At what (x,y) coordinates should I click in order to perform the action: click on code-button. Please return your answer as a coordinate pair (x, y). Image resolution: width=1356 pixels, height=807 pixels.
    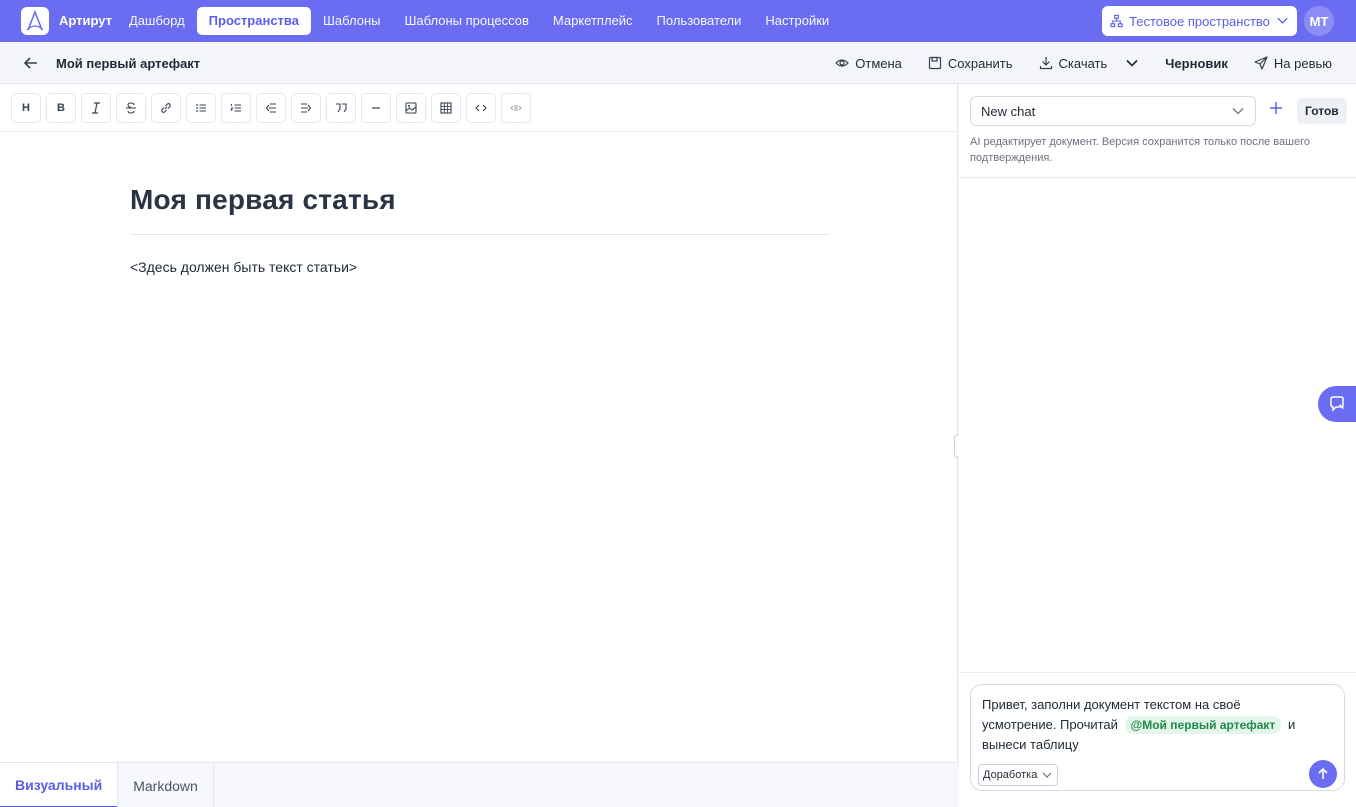
    Looking at the image, I should click on (481, 108).